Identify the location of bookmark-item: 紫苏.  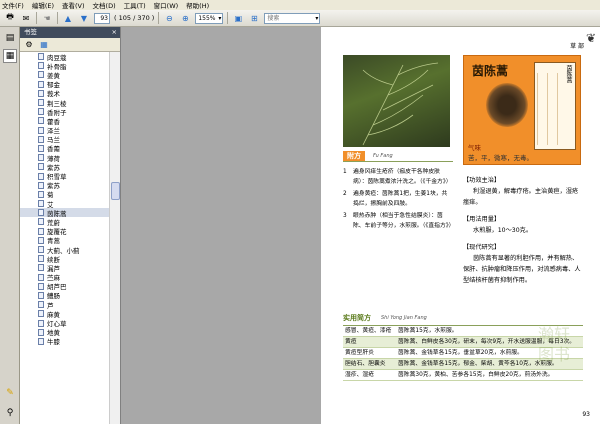
(65, 185).